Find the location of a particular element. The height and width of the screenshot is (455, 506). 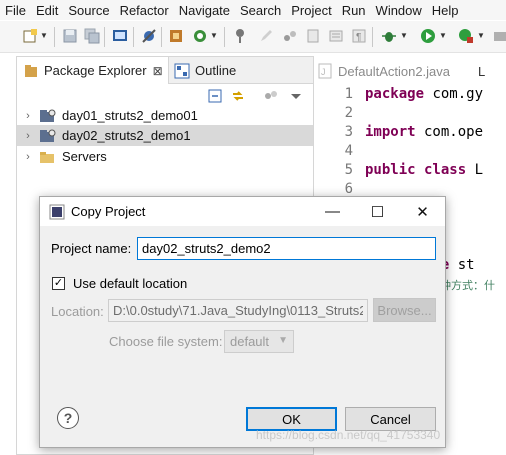

menu-refactor: Refactor is located at coordinates (144, 10).